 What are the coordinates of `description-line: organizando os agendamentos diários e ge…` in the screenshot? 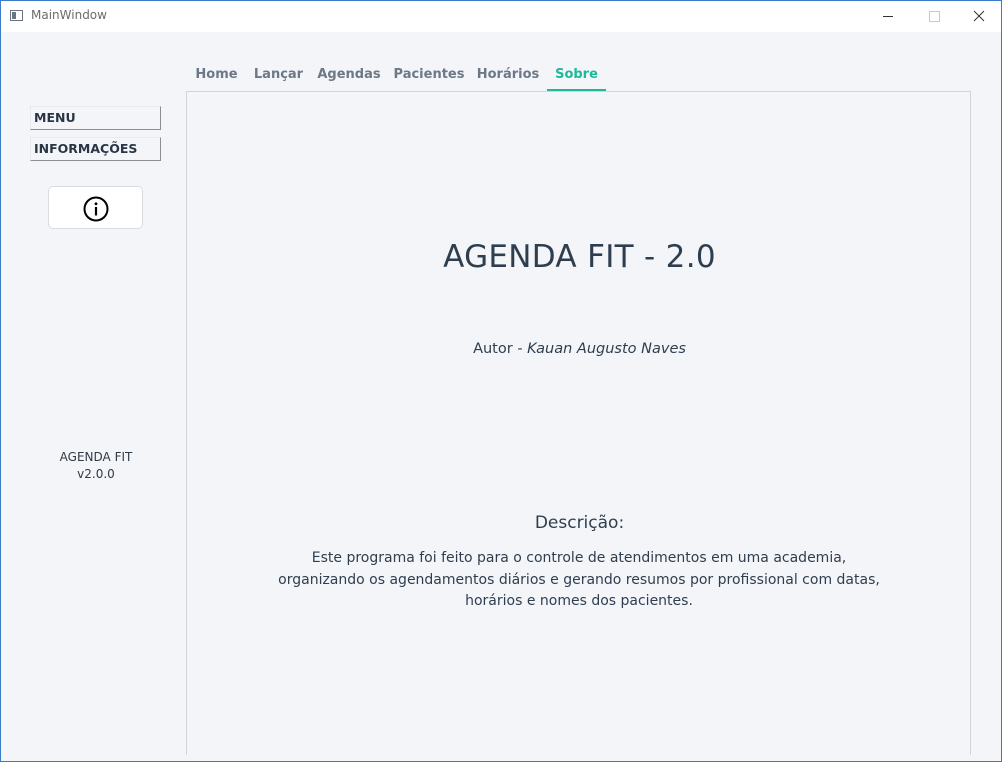 It's located at (579, 579).